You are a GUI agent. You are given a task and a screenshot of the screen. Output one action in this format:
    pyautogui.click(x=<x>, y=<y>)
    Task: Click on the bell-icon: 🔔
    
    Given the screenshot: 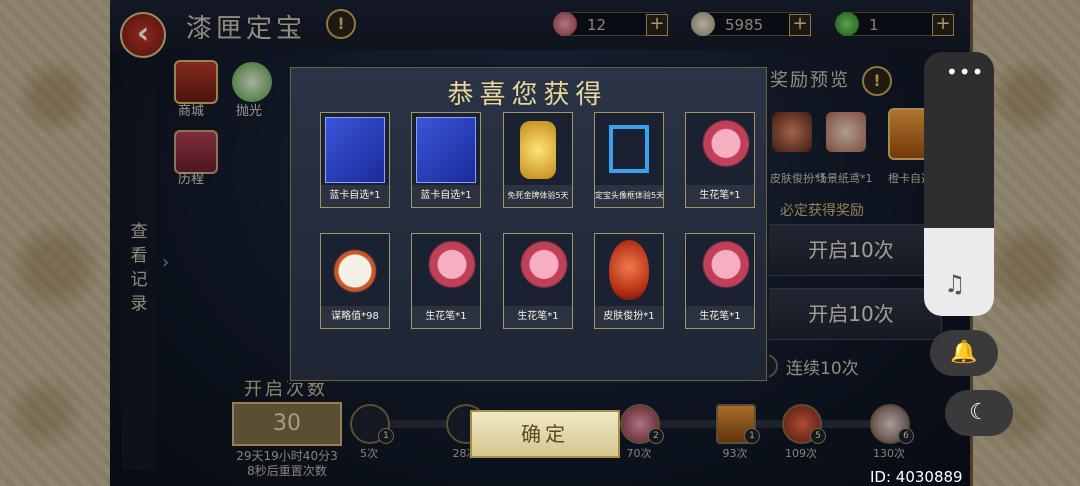 What is the action you would take?
    pyautogui.click(x=964, y=353)
    